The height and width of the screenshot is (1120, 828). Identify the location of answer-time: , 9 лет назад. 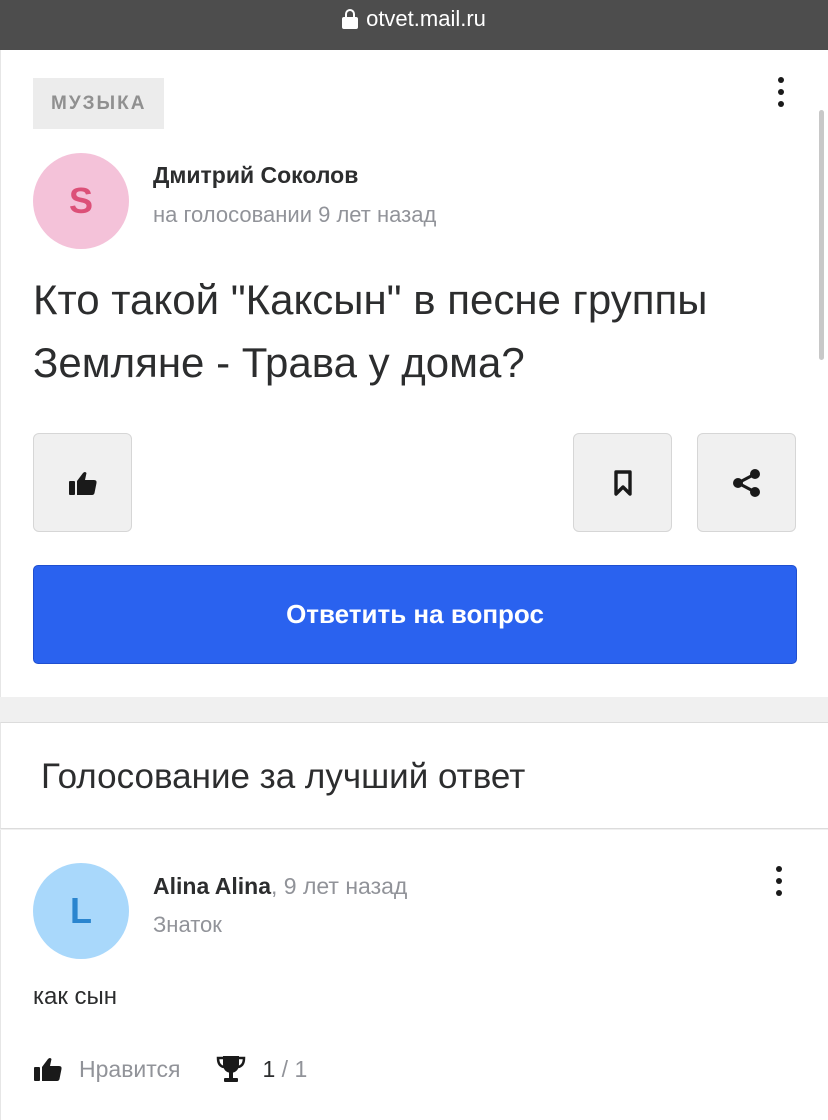
(339, 886).